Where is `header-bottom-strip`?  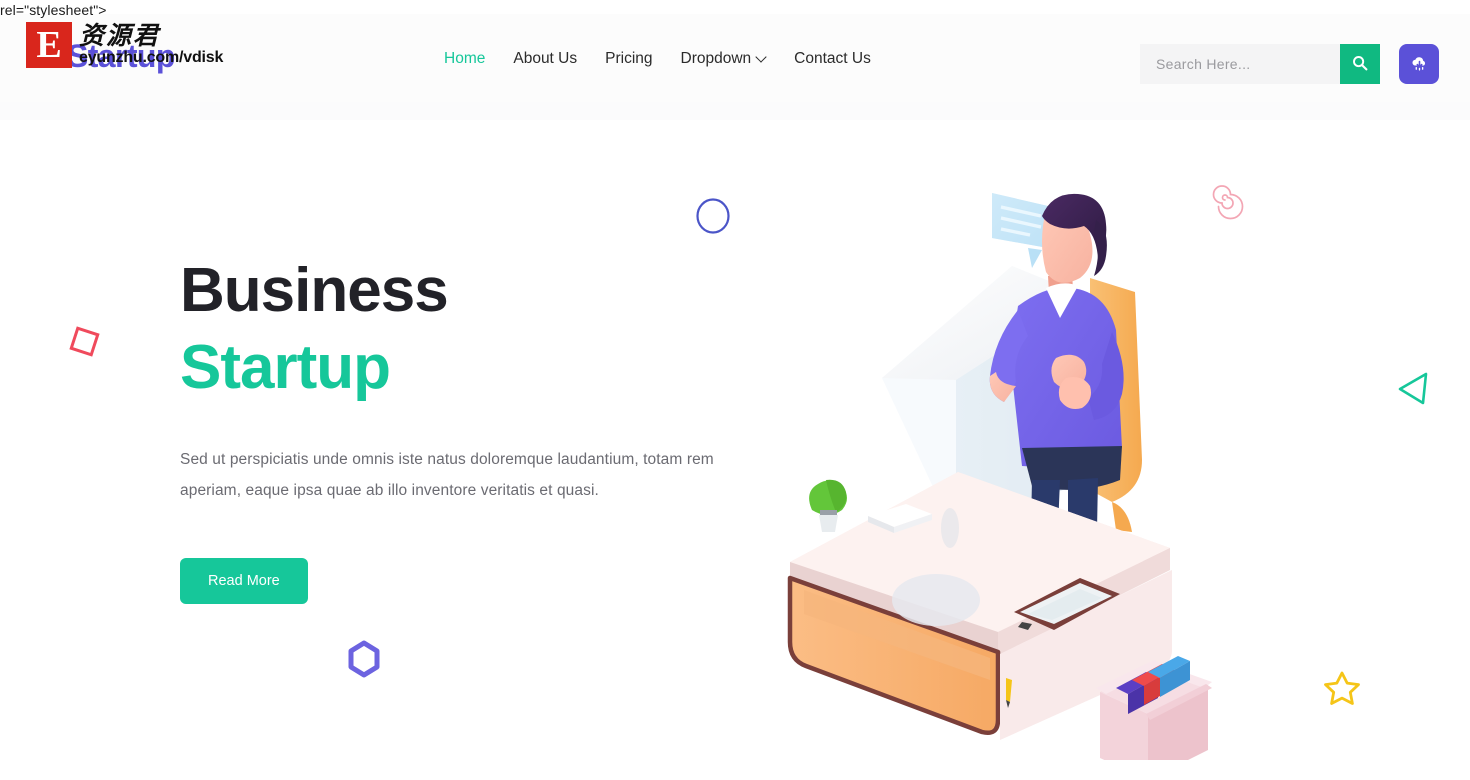
header-bottom-strip is located at coordinates (735, 111).